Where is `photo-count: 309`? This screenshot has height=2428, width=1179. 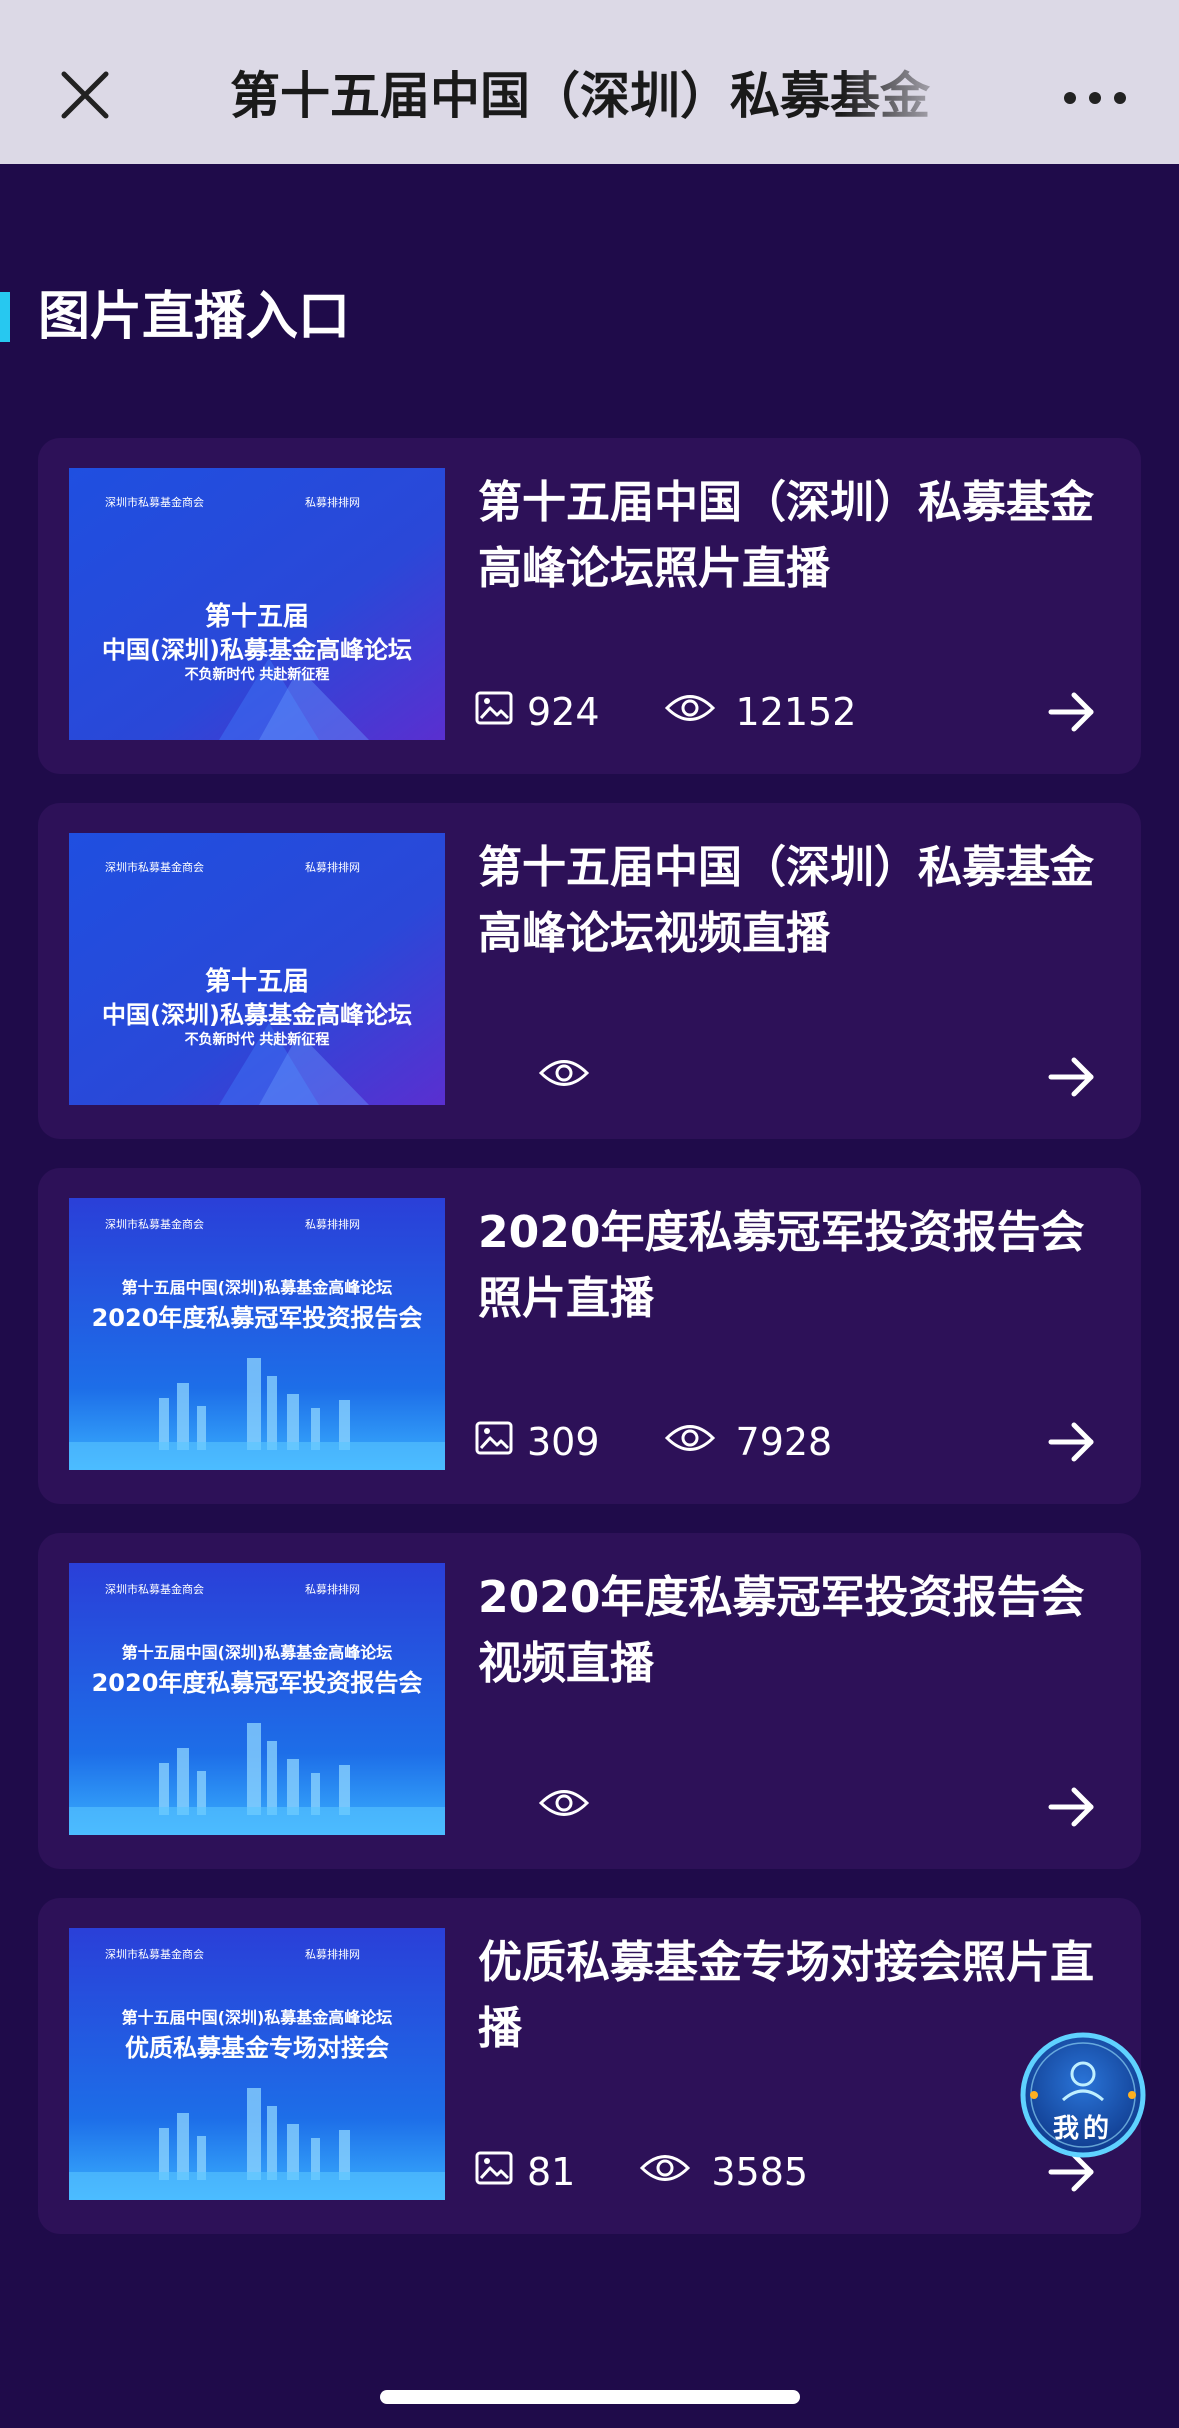
photo-count: 309 is located at coordinates (563, 1442).